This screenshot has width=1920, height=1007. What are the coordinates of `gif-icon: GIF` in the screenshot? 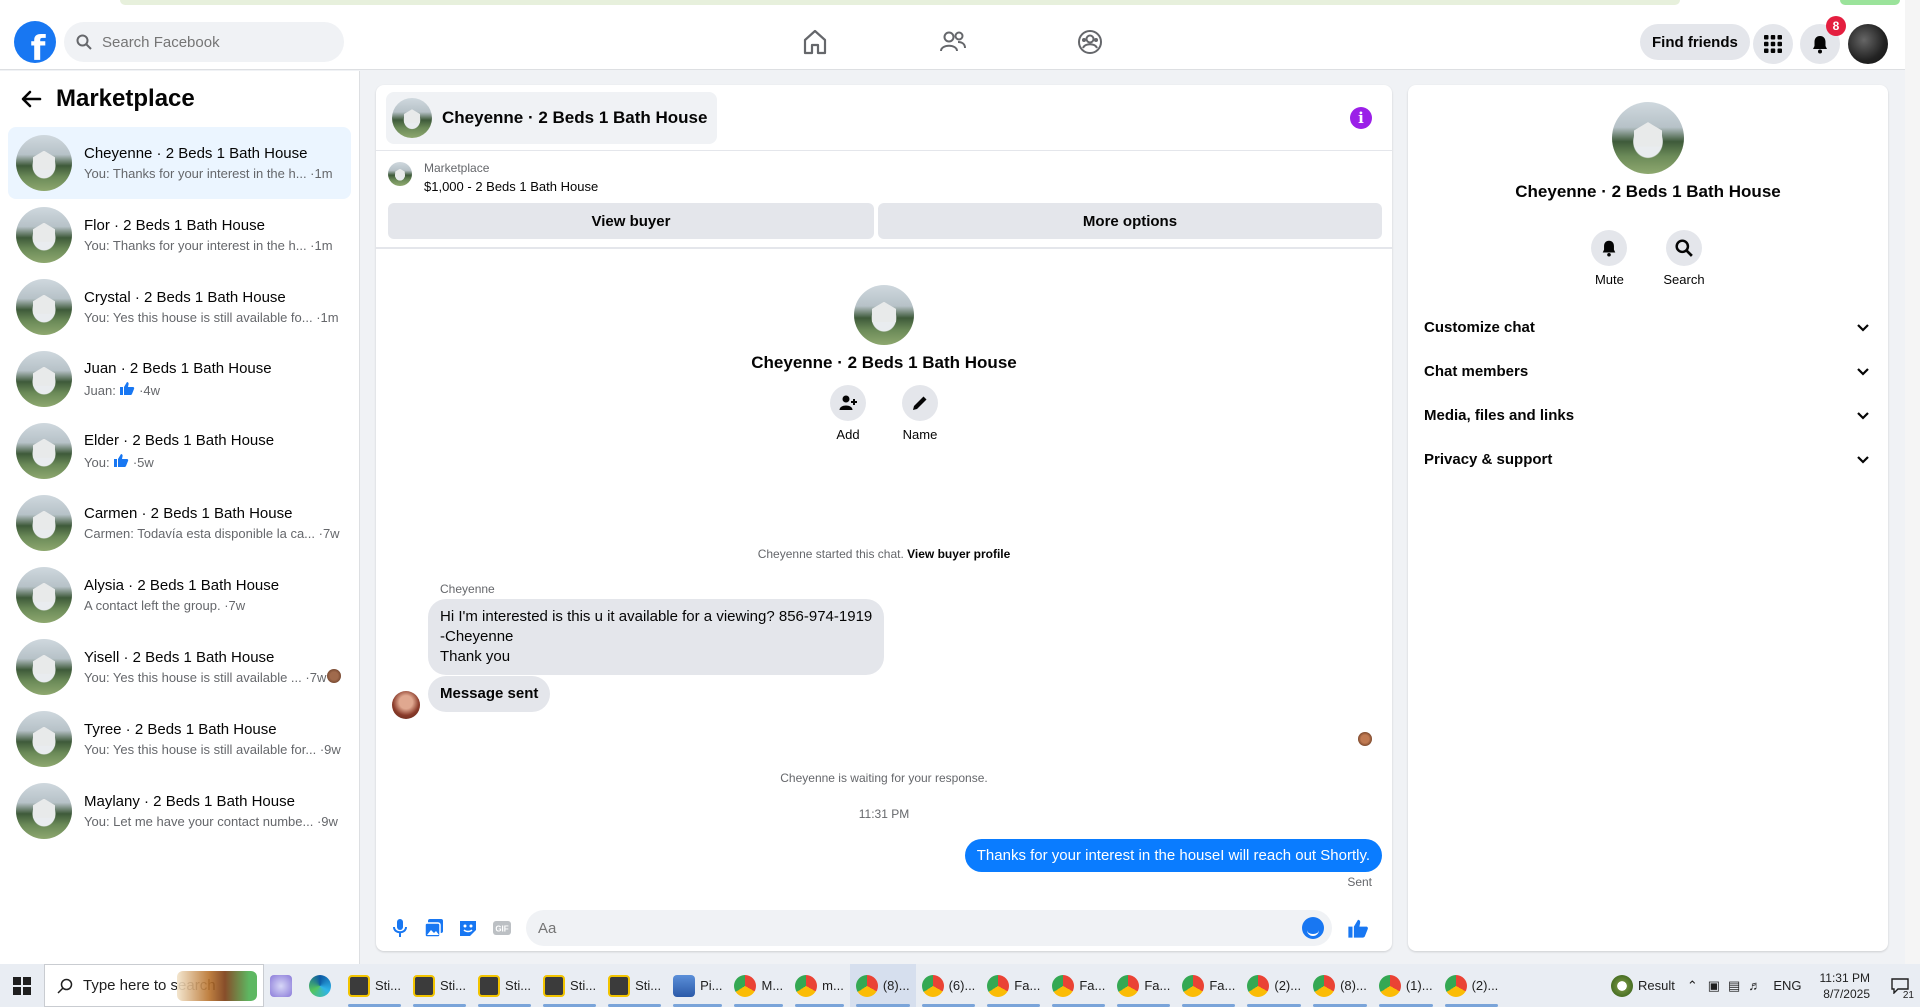 It's located at (502, 928).